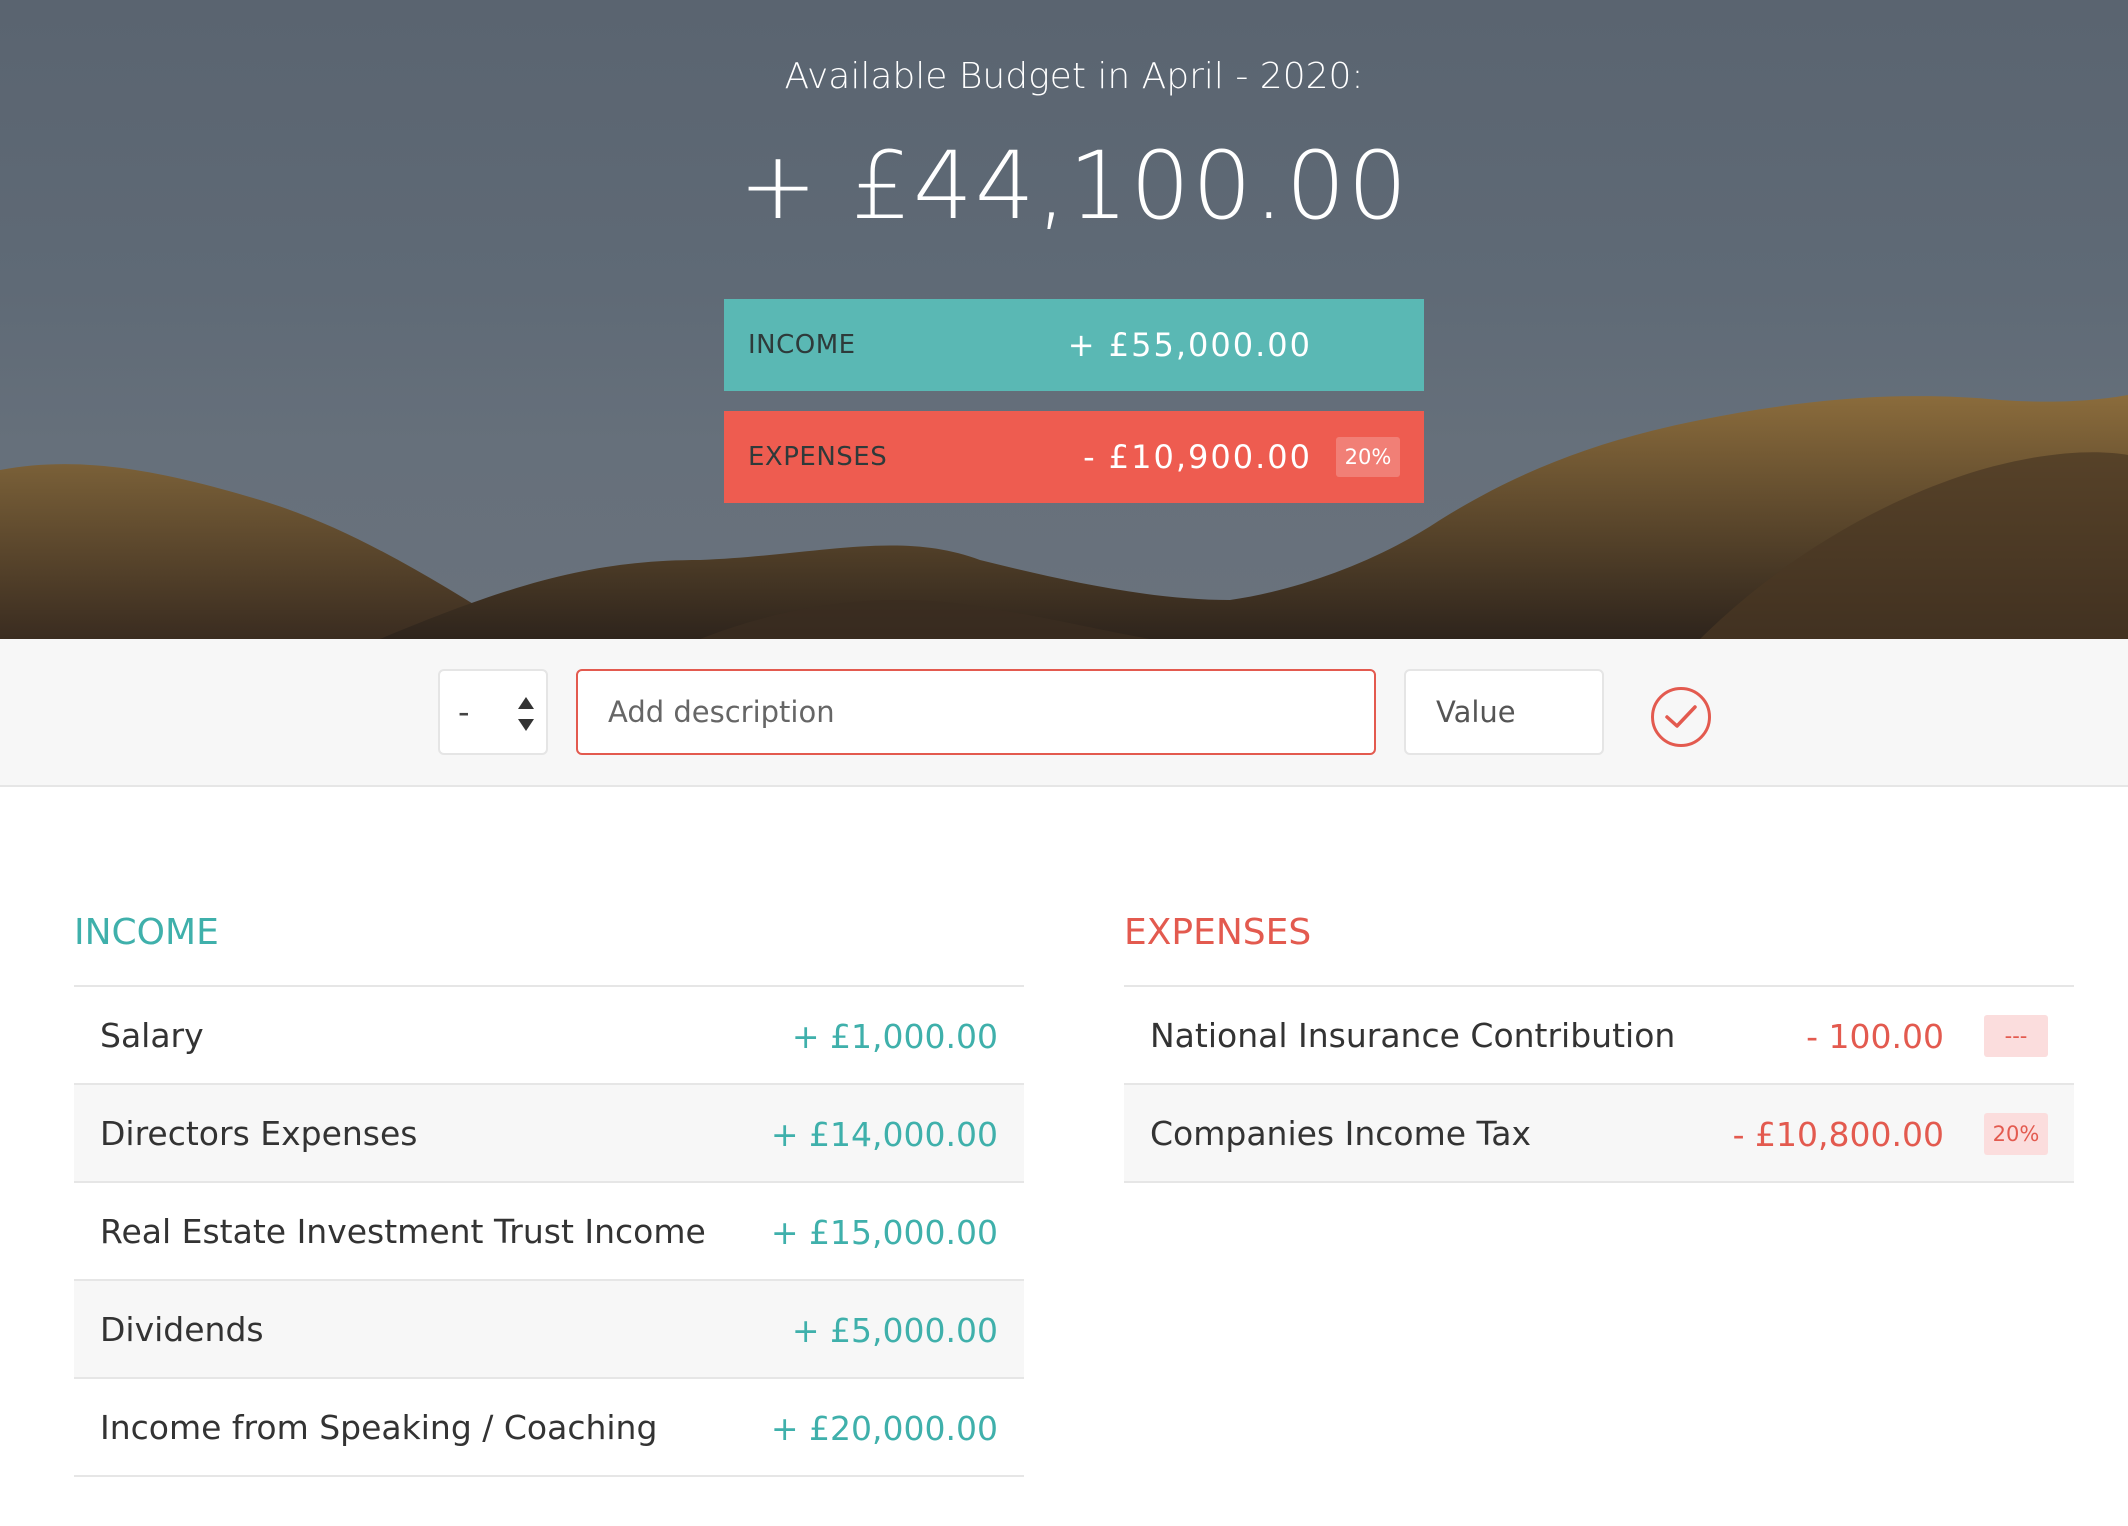  Describe the element at coordinates (1074, 186) in the screenshot. I see `available-budget-value: + £44,100.00` at that location.